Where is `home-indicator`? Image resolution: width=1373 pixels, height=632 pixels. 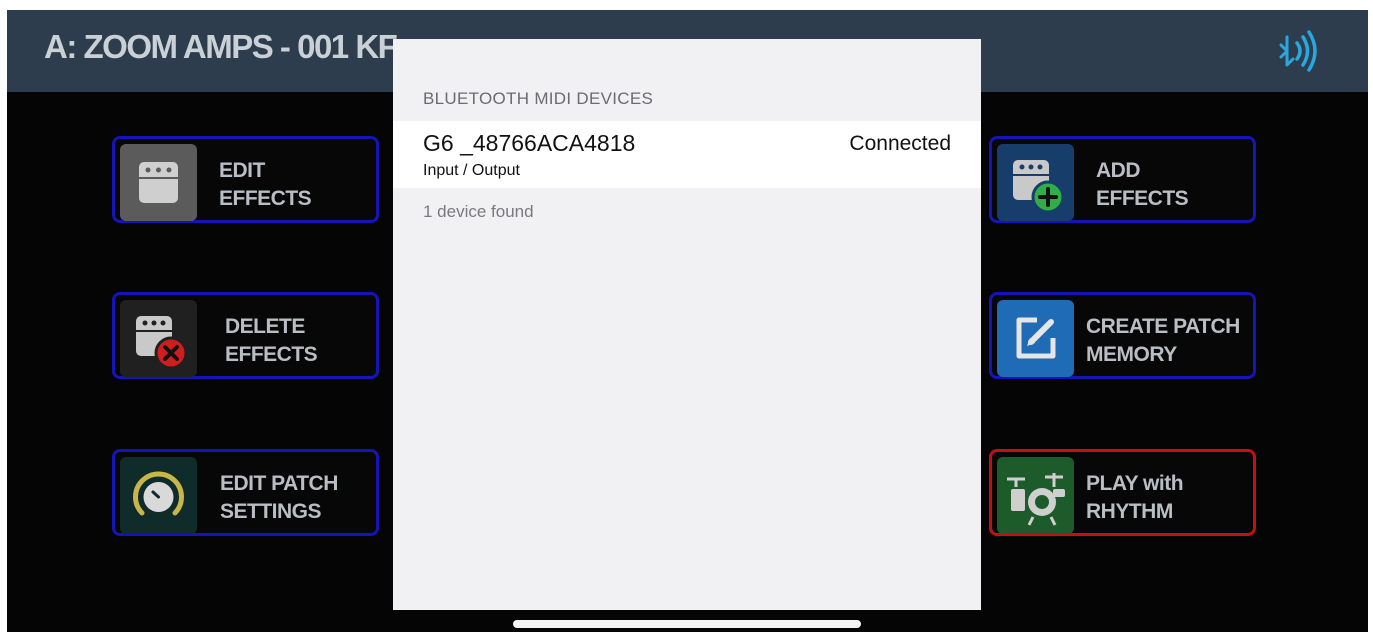 home-indicator is located at coordinates (687, 624).